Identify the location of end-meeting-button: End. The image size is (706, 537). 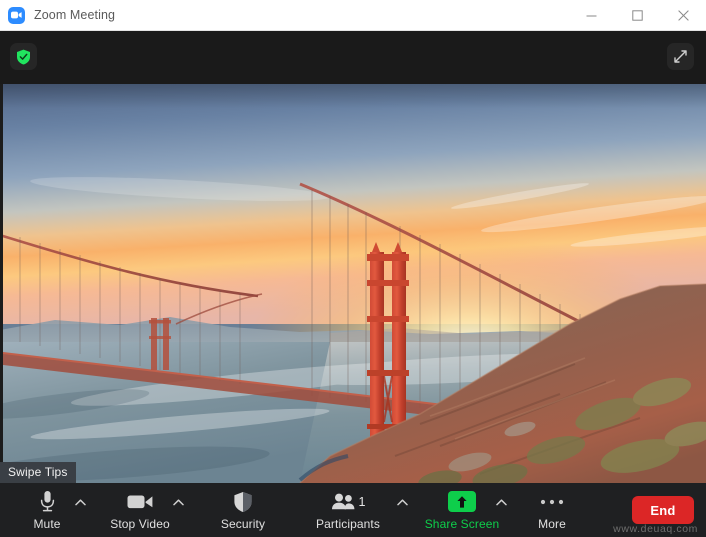
(663, 510).